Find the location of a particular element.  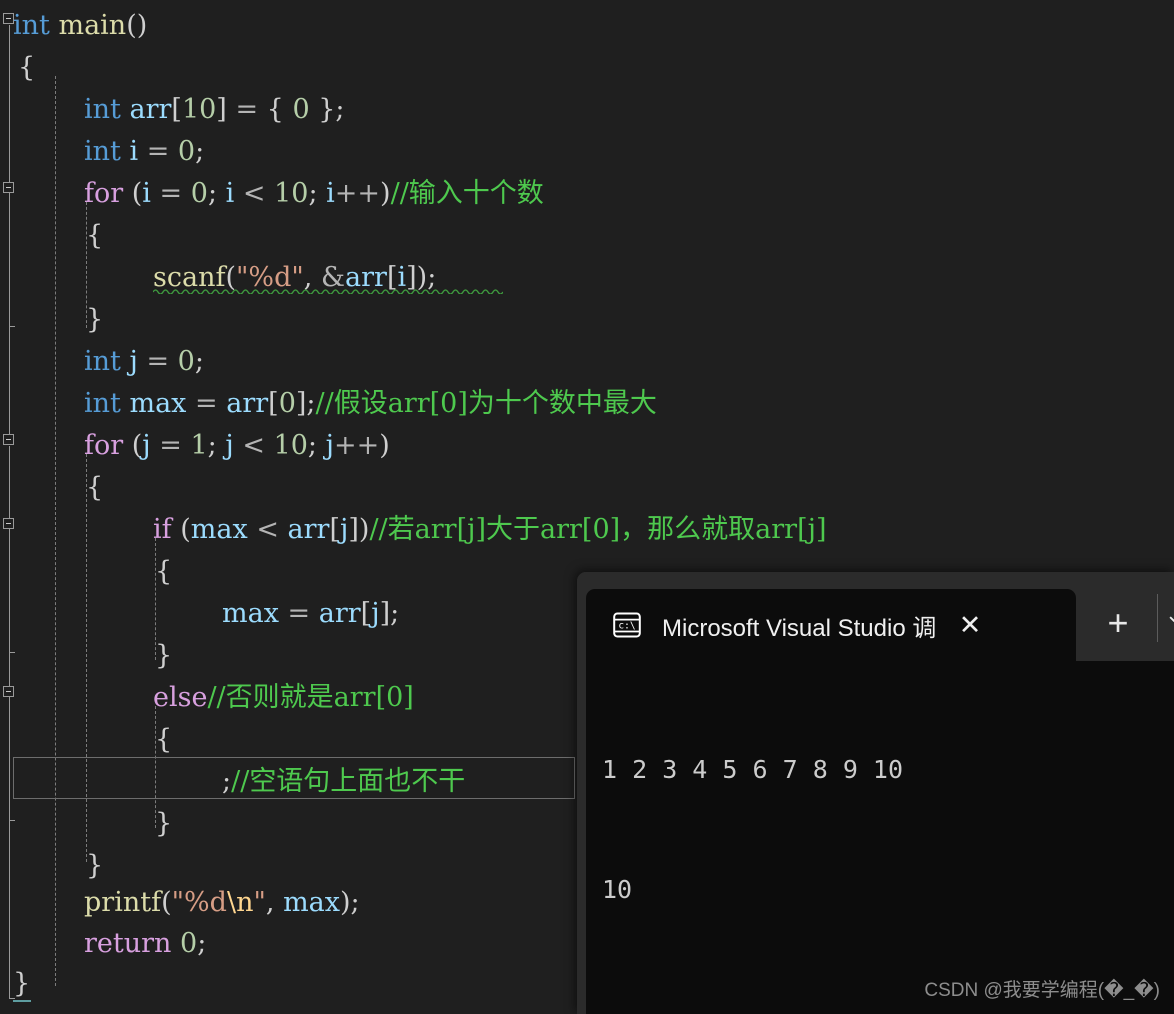

code-line-12: { is located at coordinates (95, 487).